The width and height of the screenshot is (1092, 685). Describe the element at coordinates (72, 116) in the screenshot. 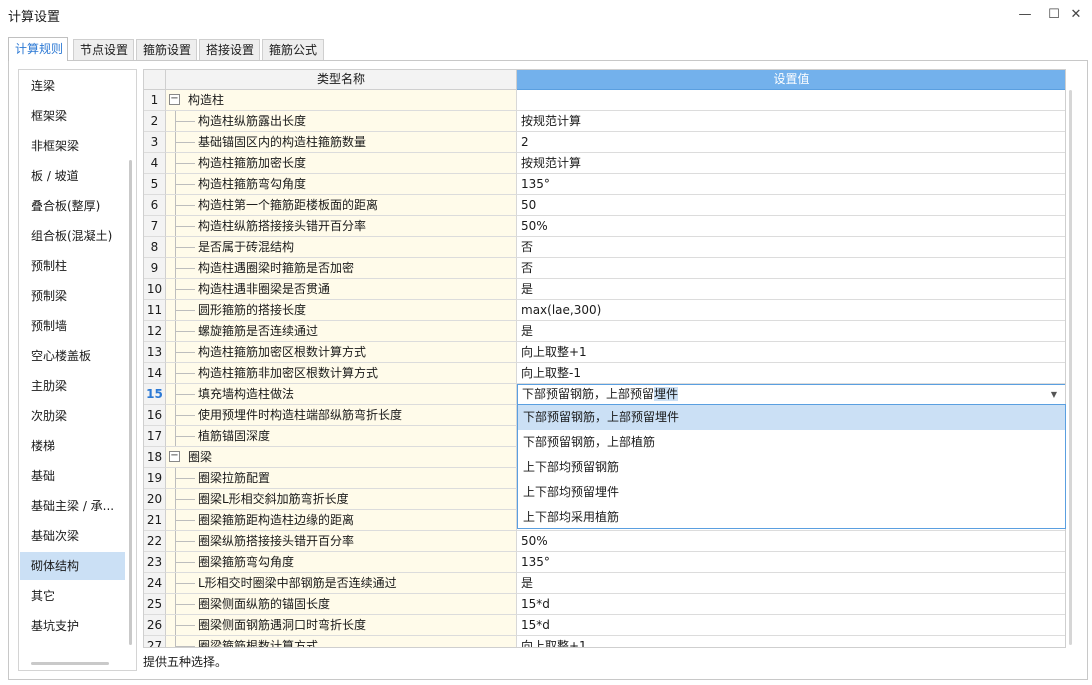

I see `sidebar-item: 框架梁` at that location.